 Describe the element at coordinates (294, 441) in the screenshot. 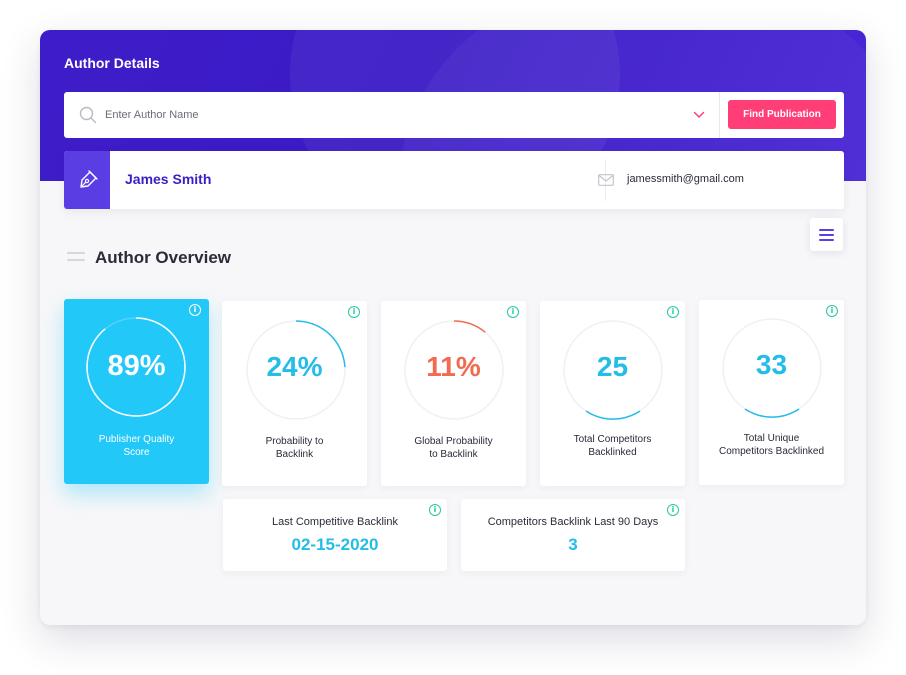

I see `metric-label-line: Probability to` at that location.